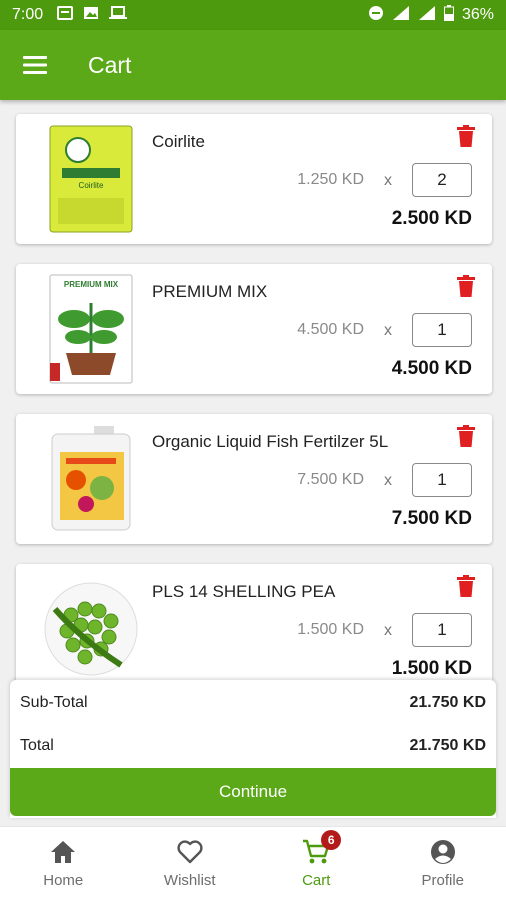  I want to click on menu-button, so click(35, 65).